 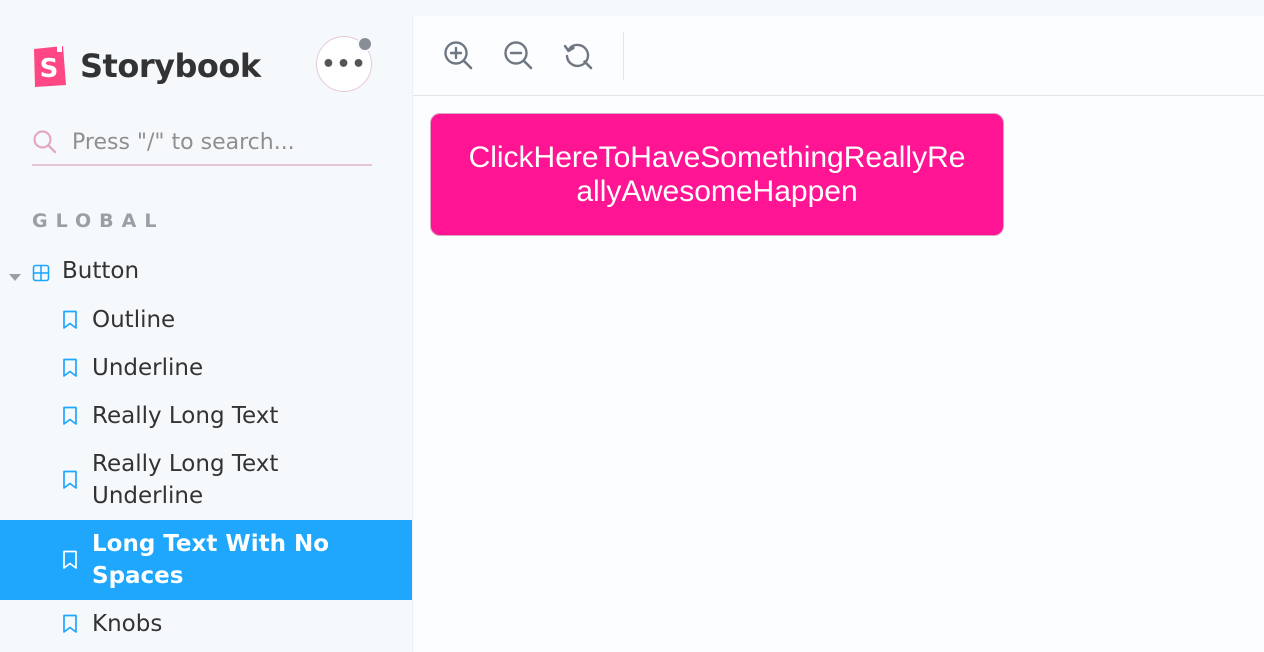 What do you see at coordinates (170, 66) in the screenshot?
I see `brand-name: Storybook` at bounding box center [170, 66].